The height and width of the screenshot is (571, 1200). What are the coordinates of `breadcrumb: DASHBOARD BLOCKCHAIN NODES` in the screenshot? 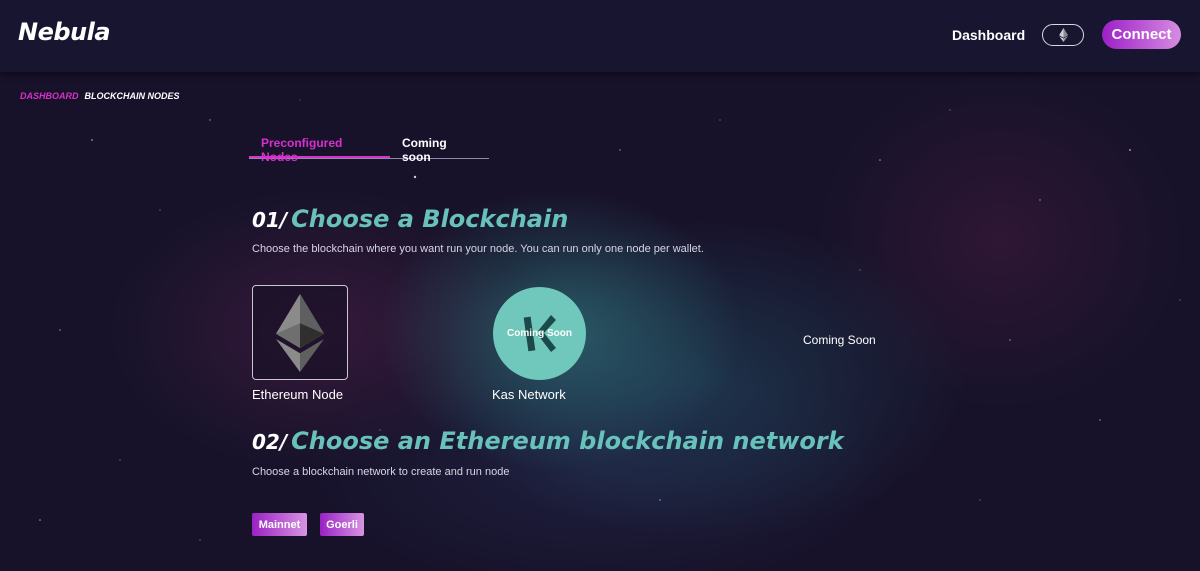 It's located at (100, 96).